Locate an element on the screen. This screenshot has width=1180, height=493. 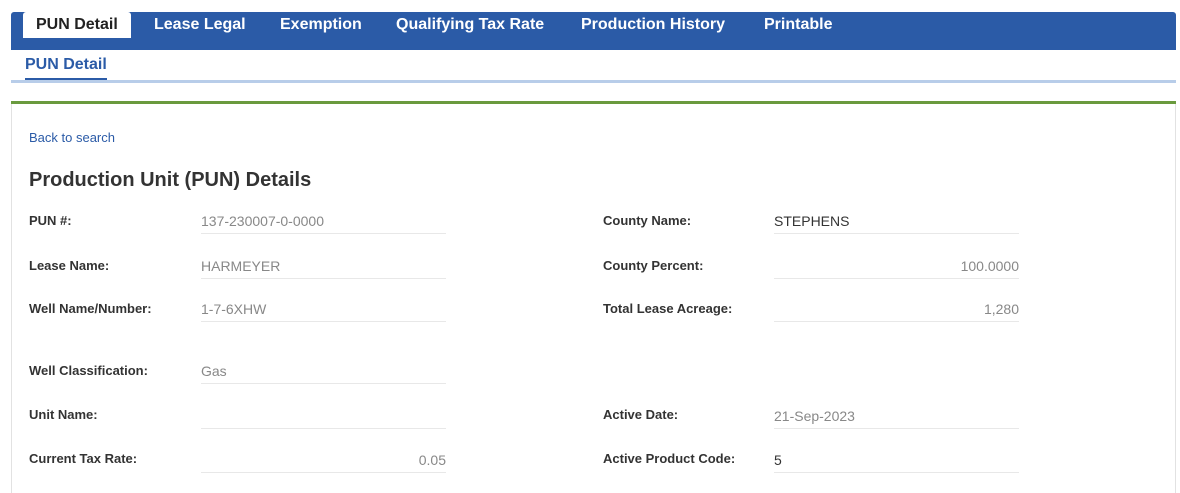
active-date-label: Active Date: is located at coordinates (641, 414).